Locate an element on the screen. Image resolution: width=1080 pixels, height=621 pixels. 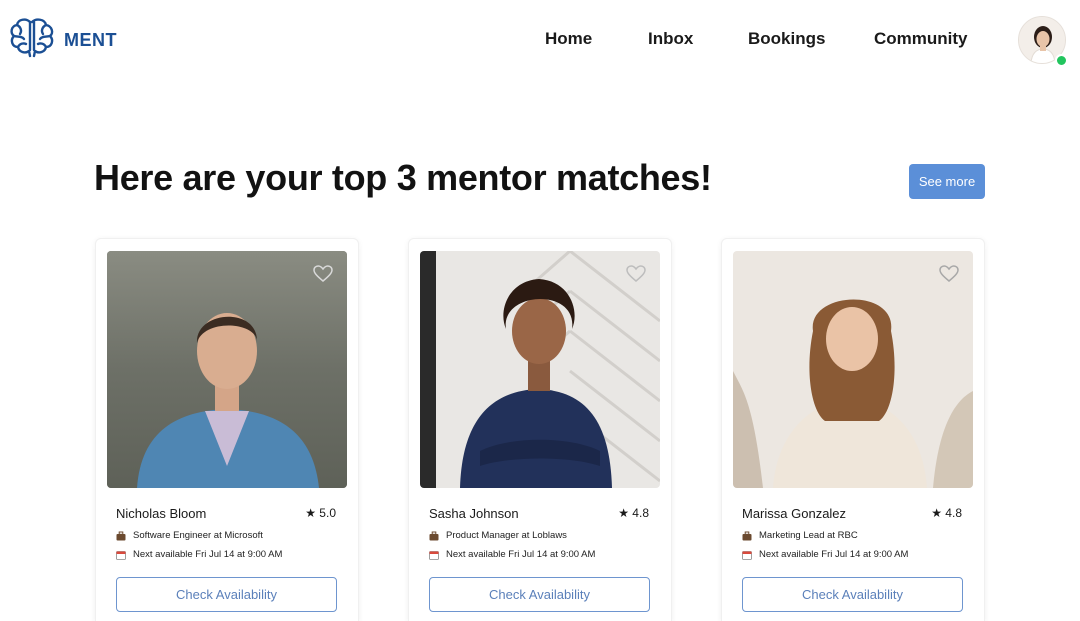
nav-inbox: Inbox is located at coordinates (670, 39).